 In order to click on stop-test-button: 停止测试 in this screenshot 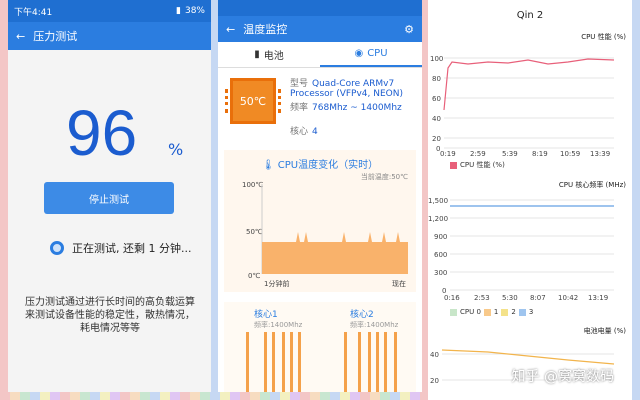, I will do `click(109, 198)`.